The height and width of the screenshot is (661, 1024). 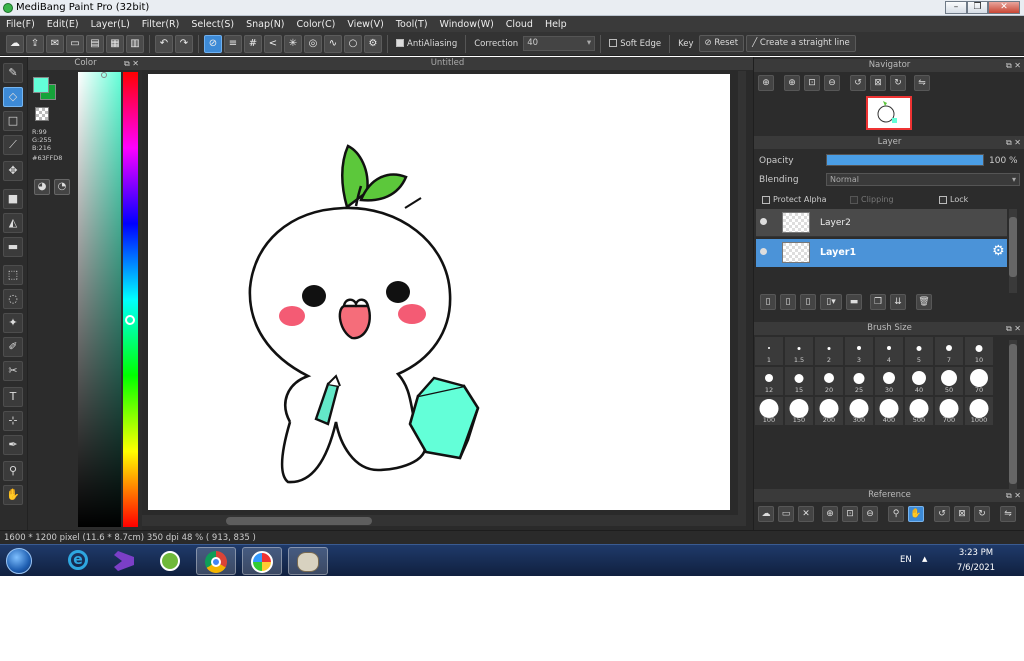 I want to click on hue-slider, so click(x=130, y=299).